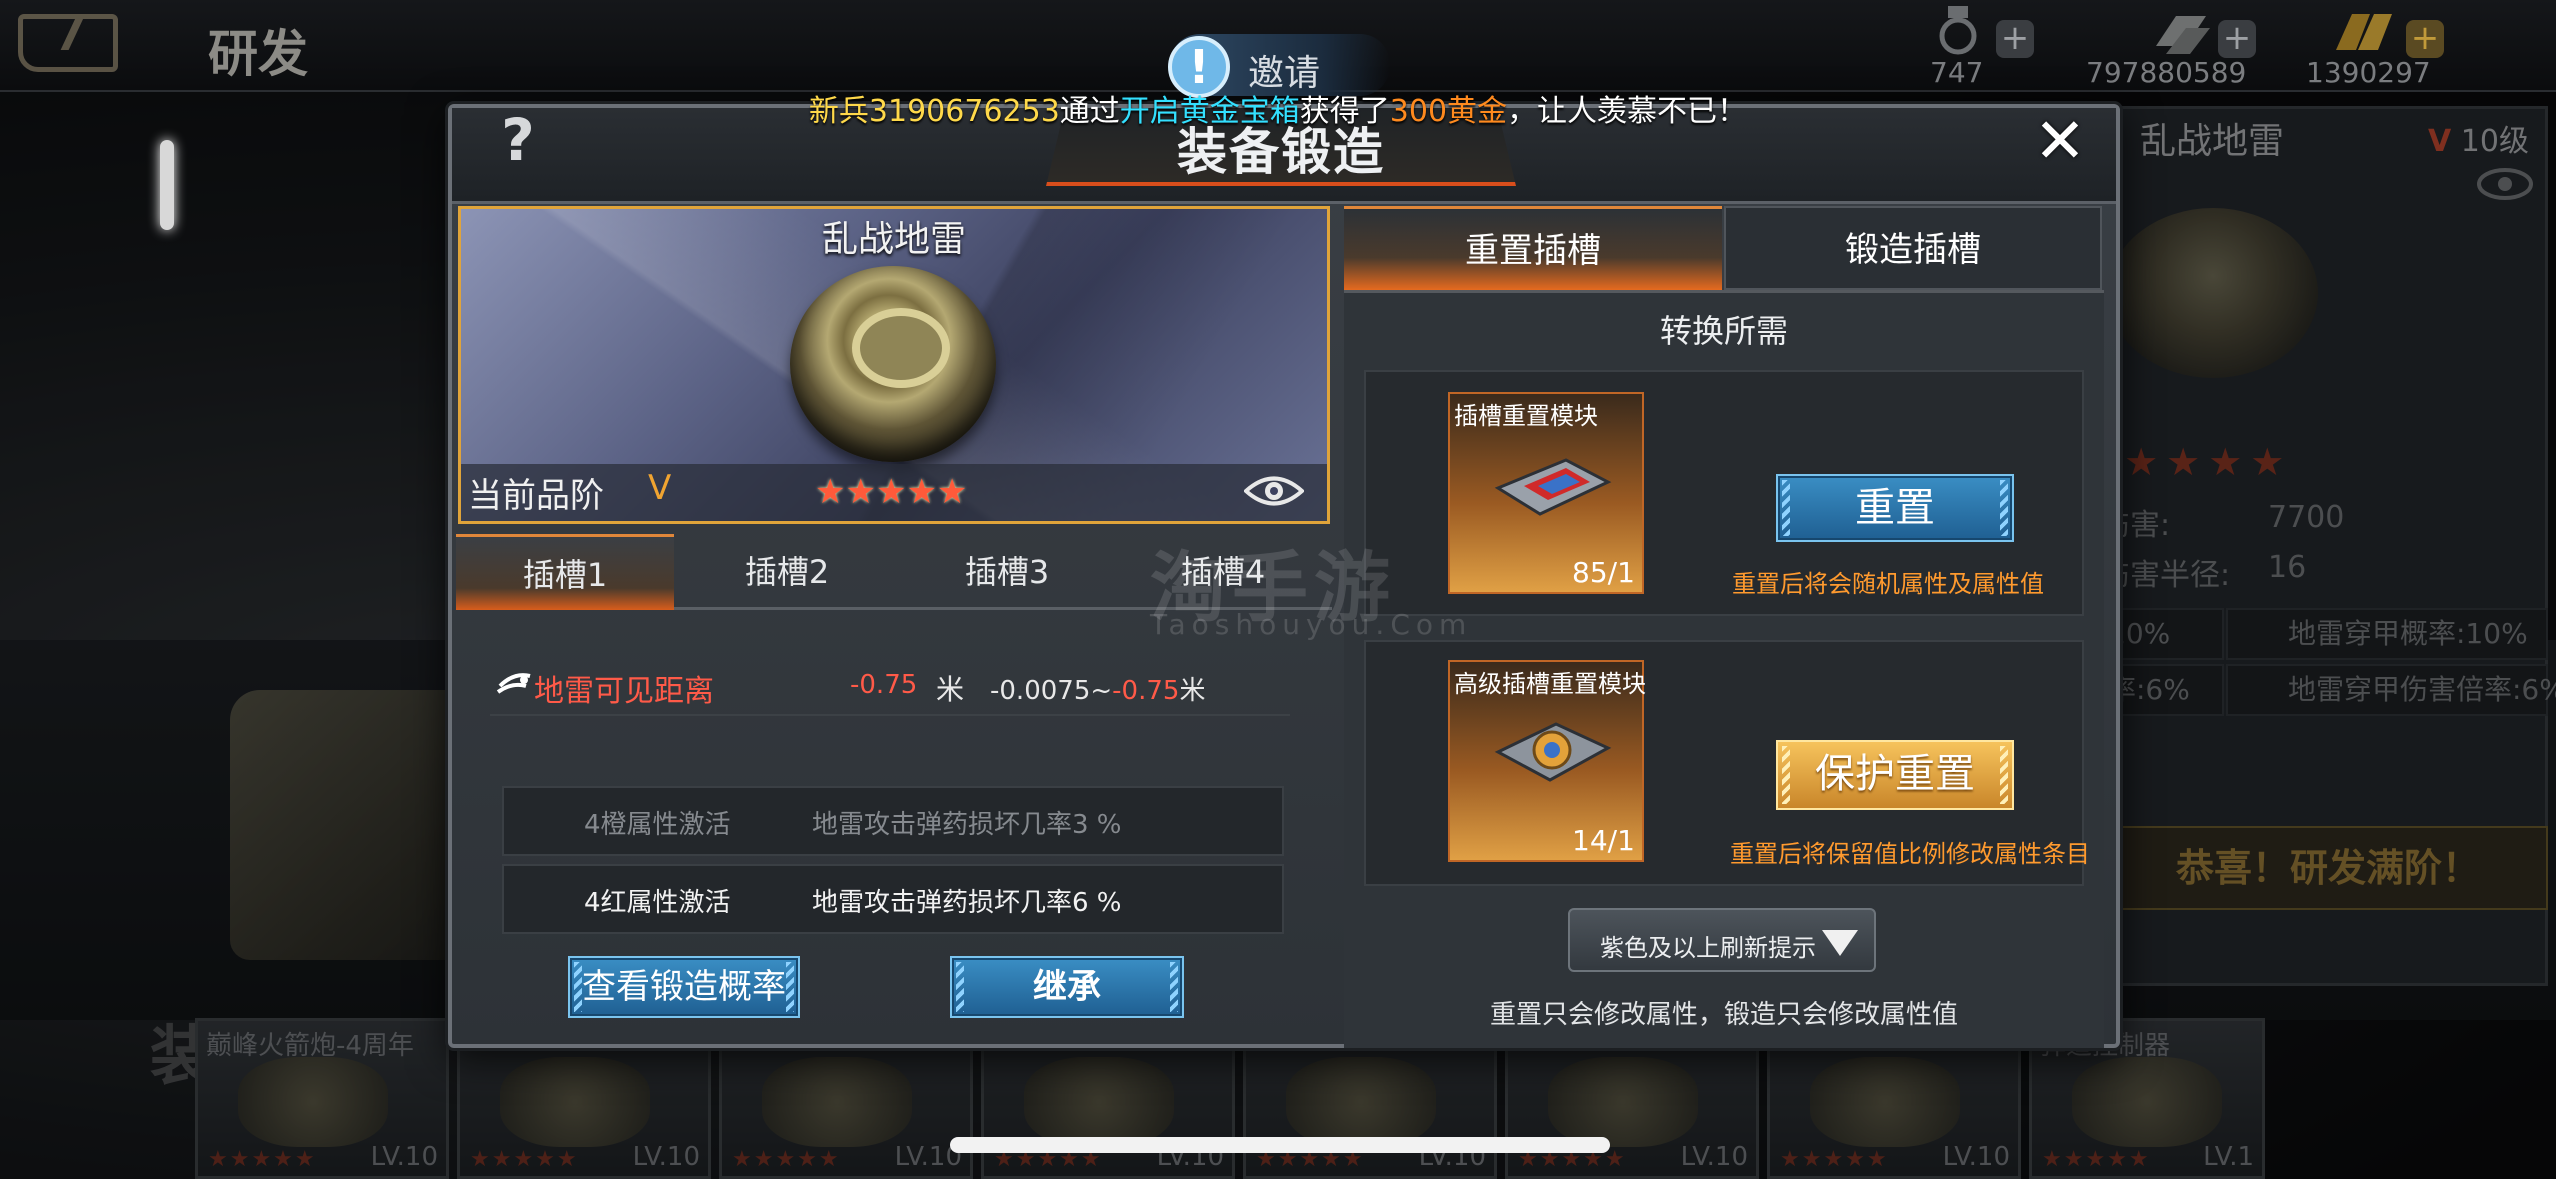 The height and width of the screenshot is (1179, 2556). I want to click on footer-note: 重置只会修改属性，锻造只会修改属性值, so click(1723, 1015).